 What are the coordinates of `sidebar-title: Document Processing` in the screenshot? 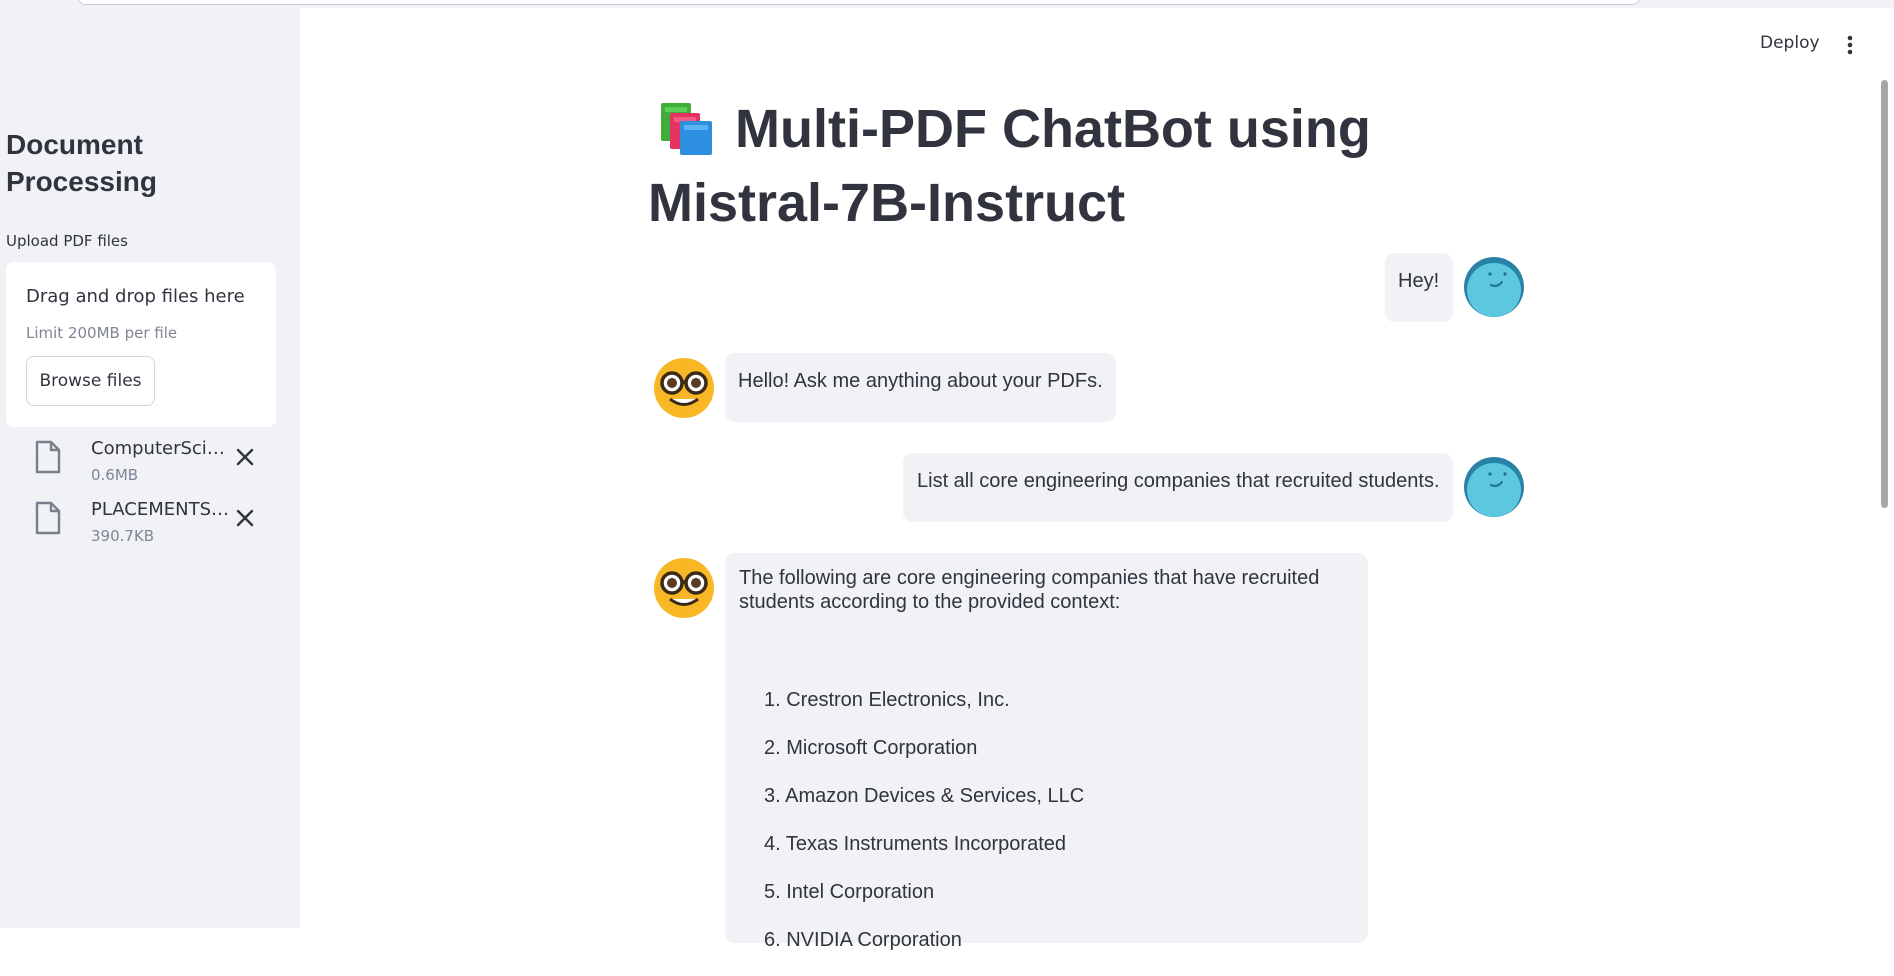 It's located at (81, 163).